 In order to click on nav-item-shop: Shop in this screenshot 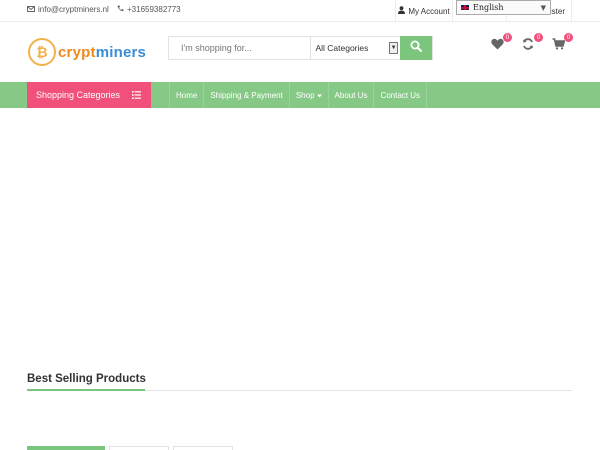, I will do `click(309, 95)`.